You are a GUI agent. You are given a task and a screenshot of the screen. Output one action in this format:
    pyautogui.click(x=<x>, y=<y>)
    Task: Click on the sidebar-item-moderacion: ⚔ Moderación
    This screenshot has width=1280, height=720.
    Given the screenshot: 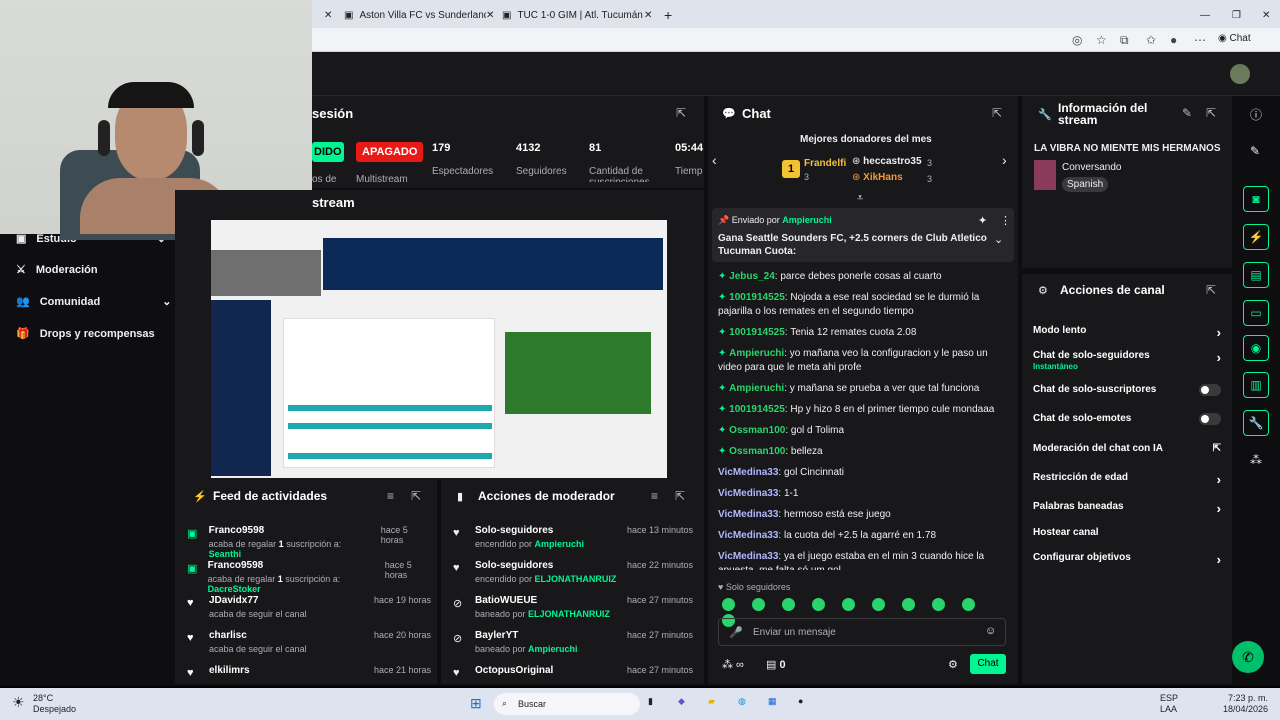 What is the action you would take?
    pyautogui.click(x=57, y=270)
    